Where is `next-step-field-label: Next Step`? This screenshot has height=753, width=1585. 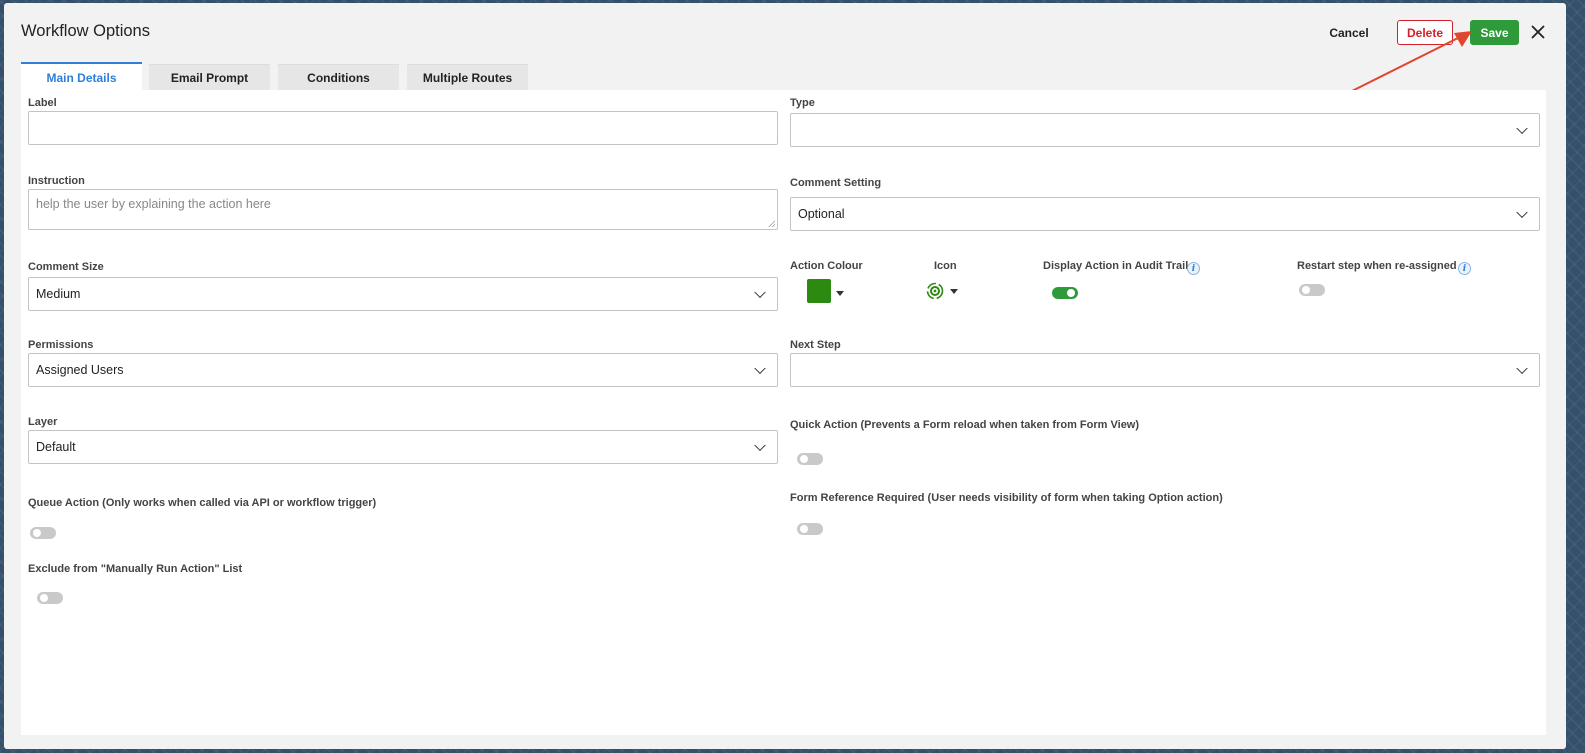
next-step-field-label: Next Step is located at coordinates (815, 345).